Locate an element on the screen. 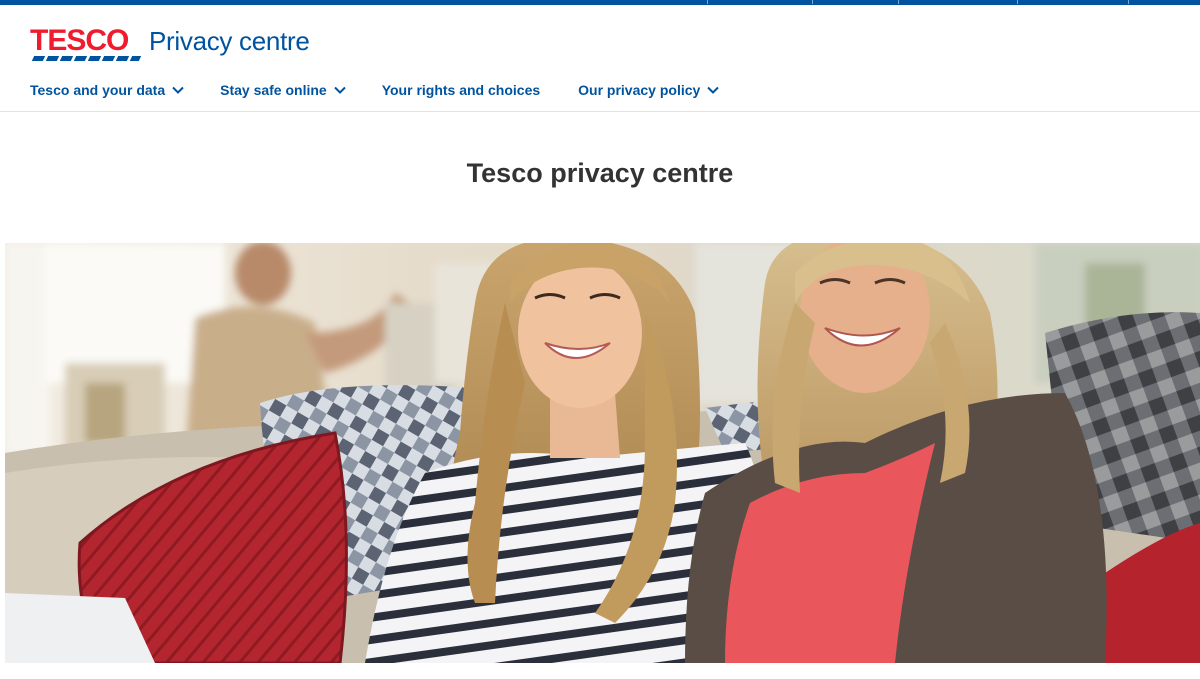 The width and height of the screenshot is (1200, 679). tesco-logo-text: TESCO is located at coordinates (79, 40).